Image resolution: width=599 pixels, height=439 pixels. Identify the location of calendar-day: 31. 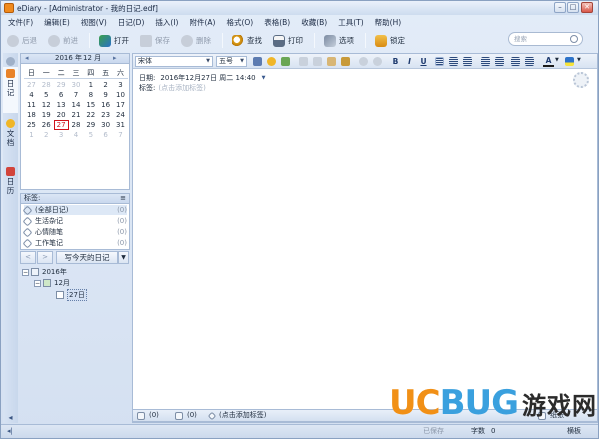
(120, 125).